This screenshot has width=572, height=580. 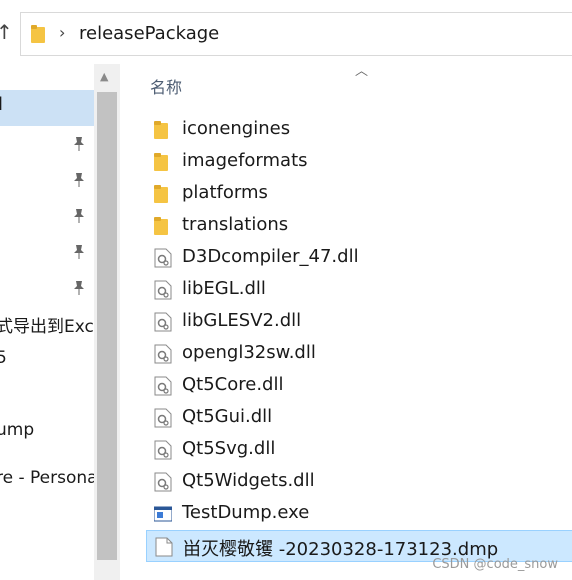 What do you see at coordinates (359, 354) in the screenshot?
I see `file-row: opengl32sw.dll` at bounding box center [359, 354].